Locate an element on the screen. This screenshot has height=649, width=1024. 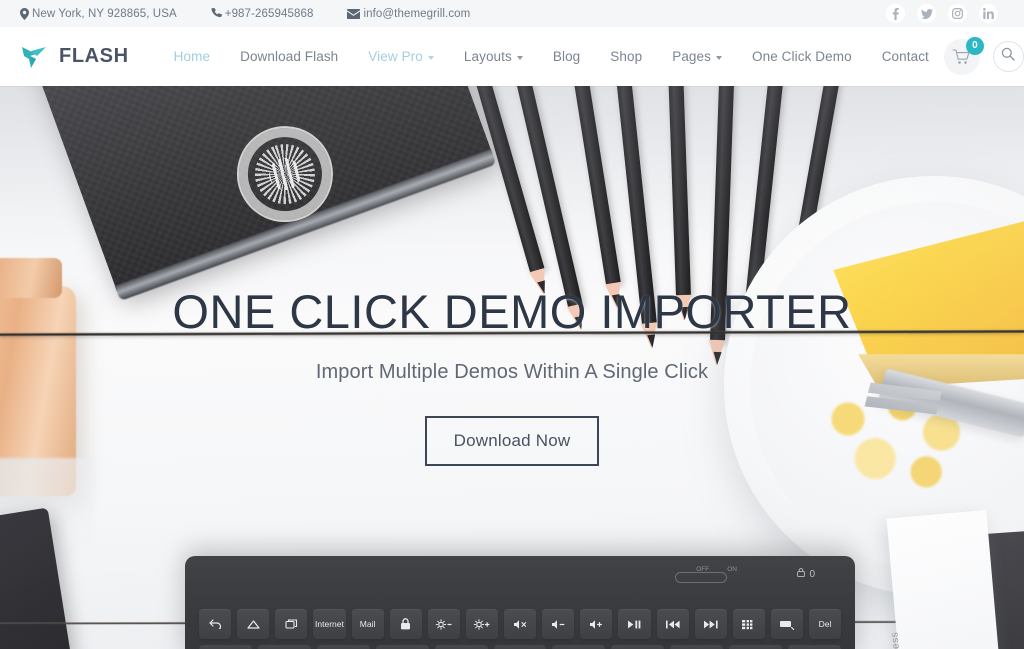
cart-count-badge: 0 is located at coordinates (974, 45).